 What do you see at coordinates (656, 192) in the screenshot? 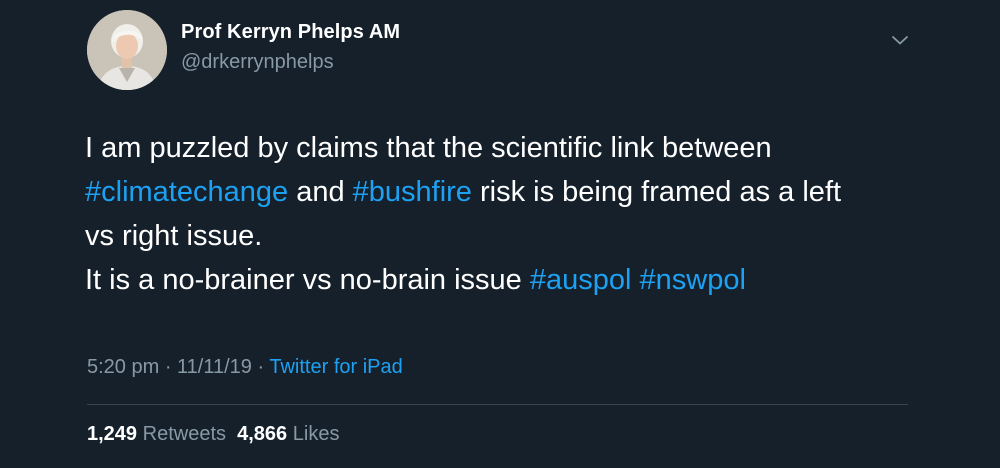
I see `tweet-text-segment: risk is being framed as a left` at bounding box center [656, 192].